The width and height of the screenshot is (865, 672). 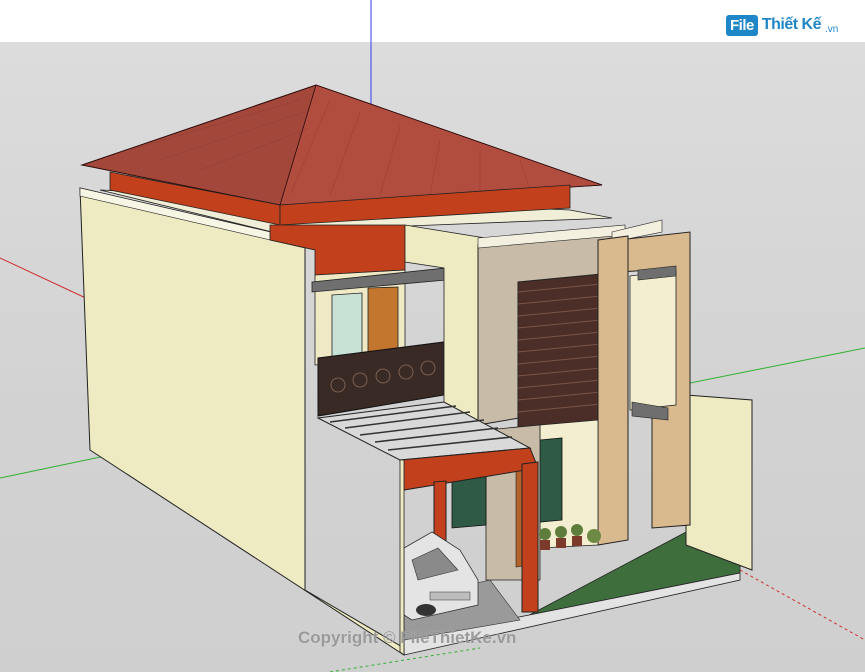 What do you see at coordinates (441, 576) in the screenshot?
I see `car` at bounding box center [441, 576].